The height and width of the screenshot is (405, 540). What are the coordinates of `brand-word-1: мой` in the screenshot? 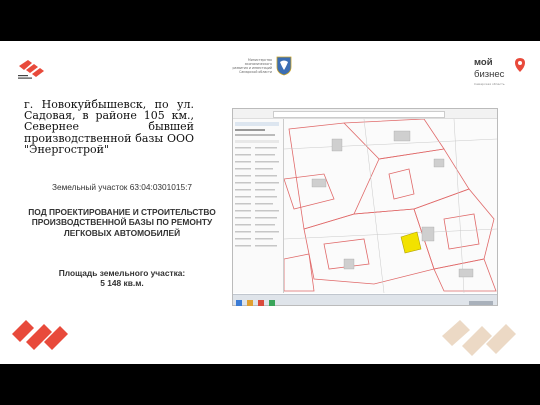 It's located at (483, 62).